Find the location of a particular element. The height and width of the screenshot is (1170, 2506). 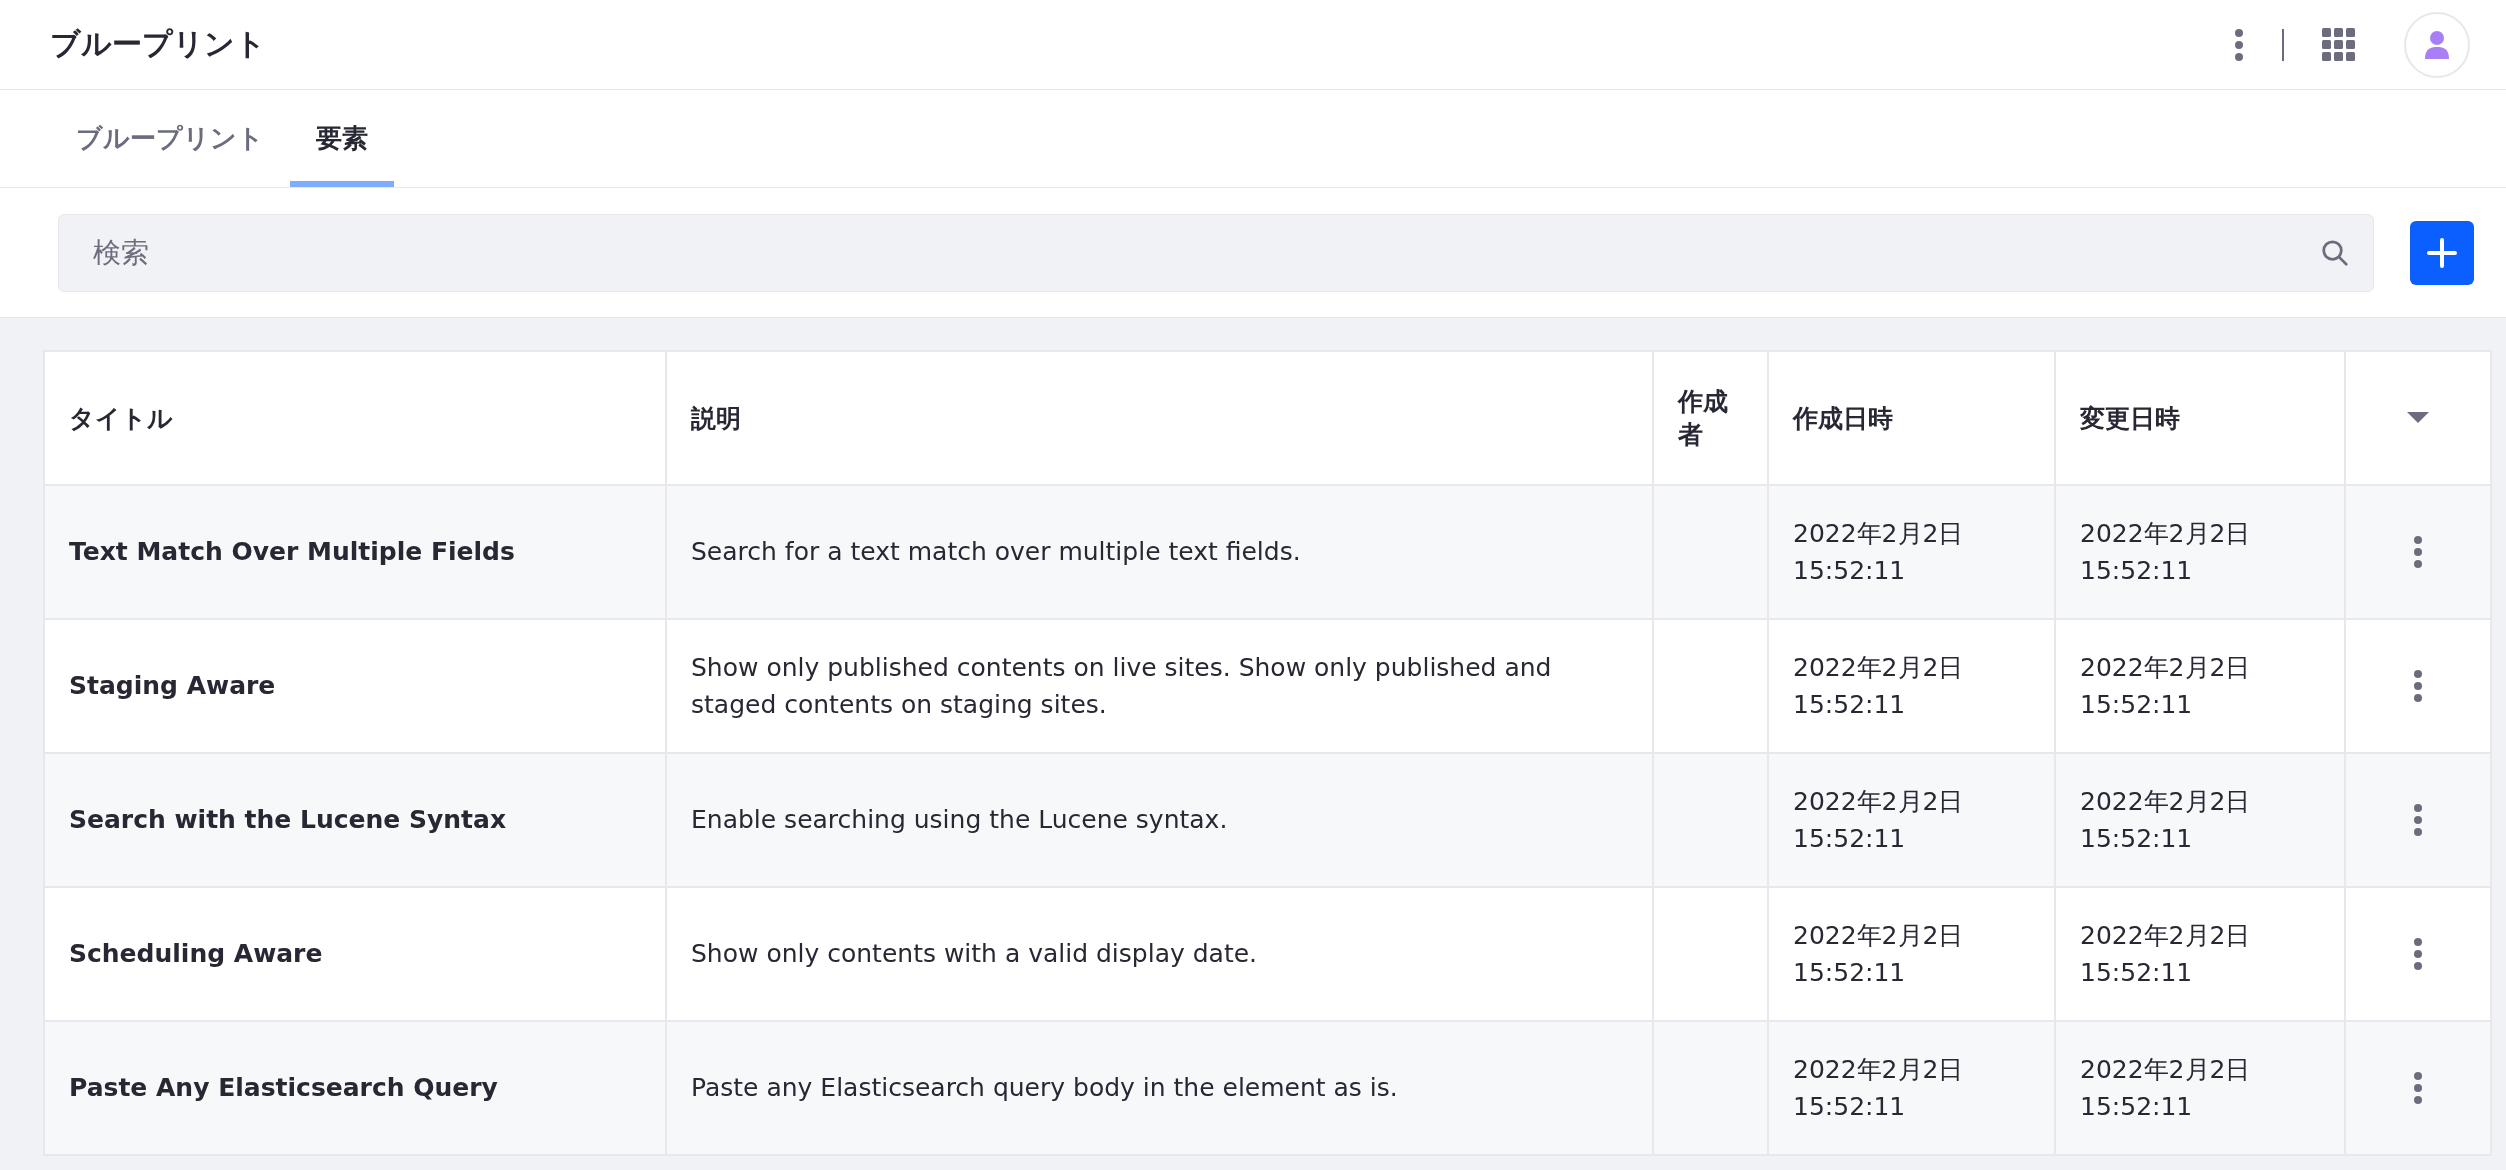

page-title: ブループリント is located at coordinates (158, 44).